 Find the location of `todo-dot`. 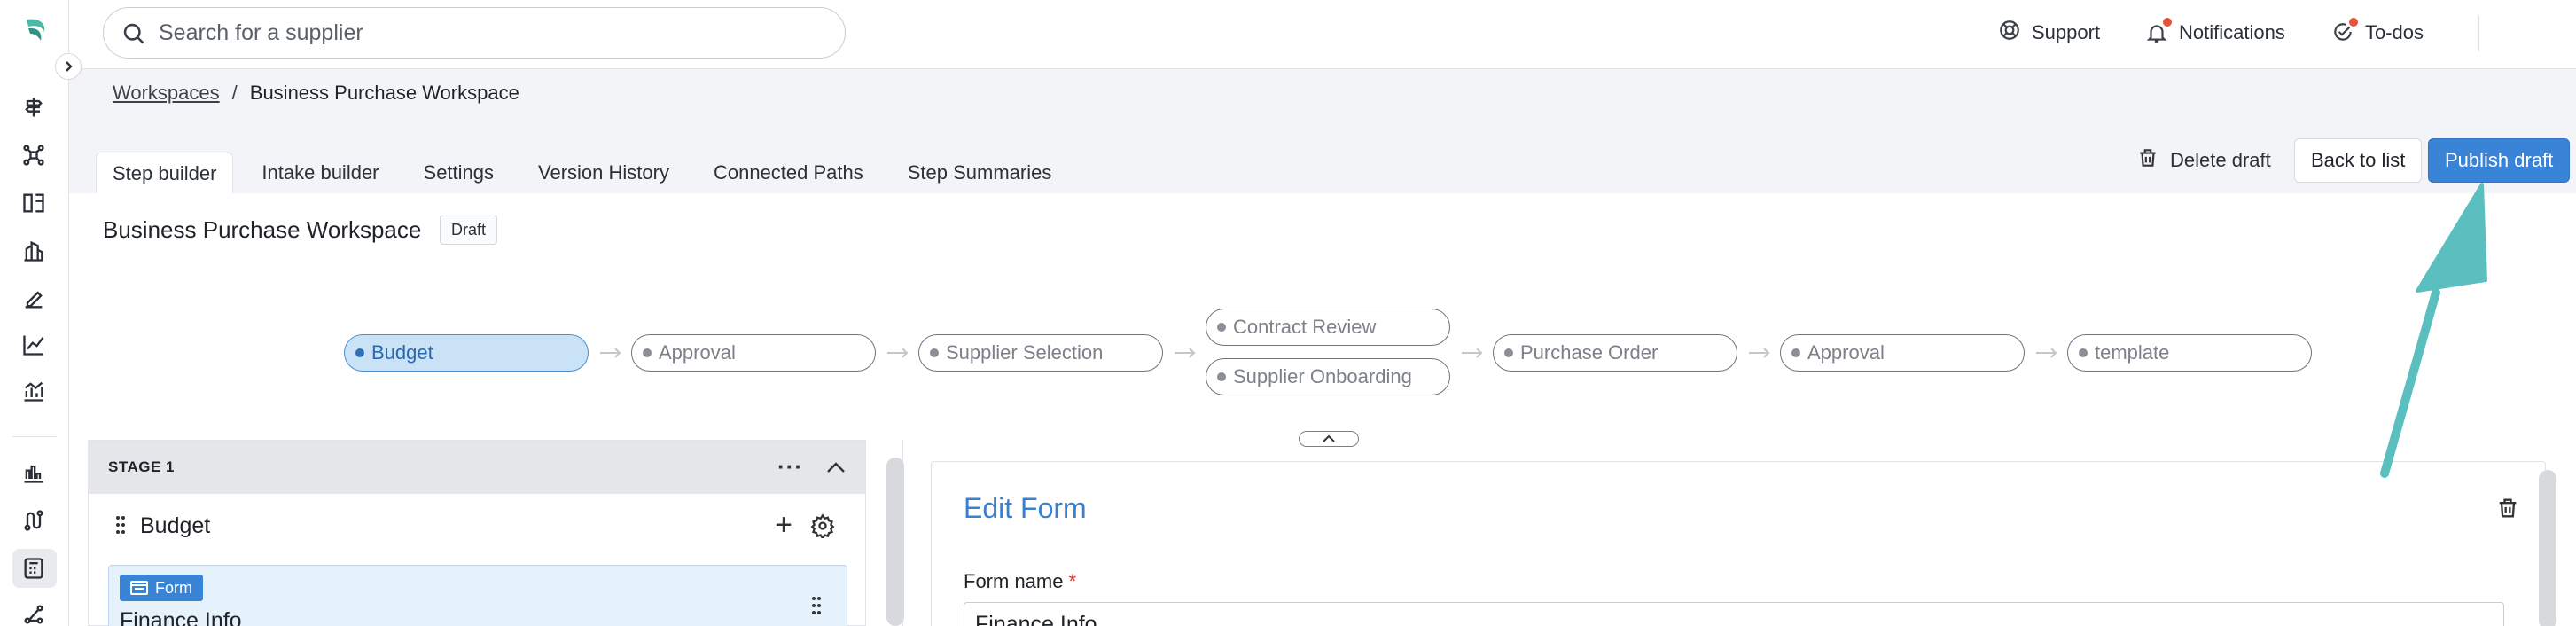

todo-dot is located at coordinates (2353, 23).